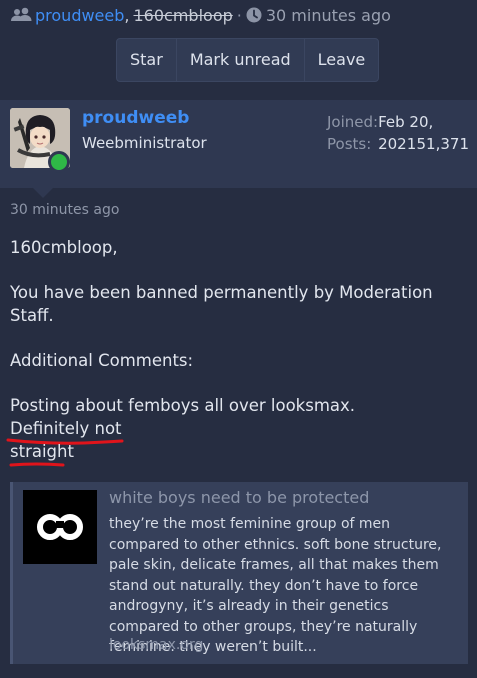 Image resolution: width=477 pixels, height=678 pixels. What do you see at coordinates (147, 60) in the screenshot?
I see `star-button: Star` at bounding box center [147, 60].